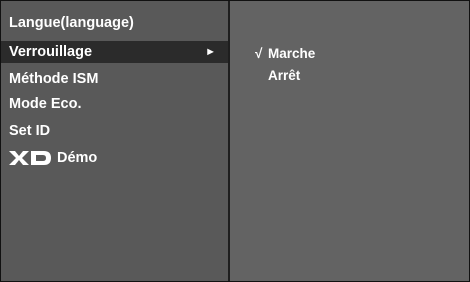 The width and height of the screenshot is (470, 282). What do you see at coordinates (259, 53) in the screenshot?
I see `check-icon: √` at bounding box center [259, 53].